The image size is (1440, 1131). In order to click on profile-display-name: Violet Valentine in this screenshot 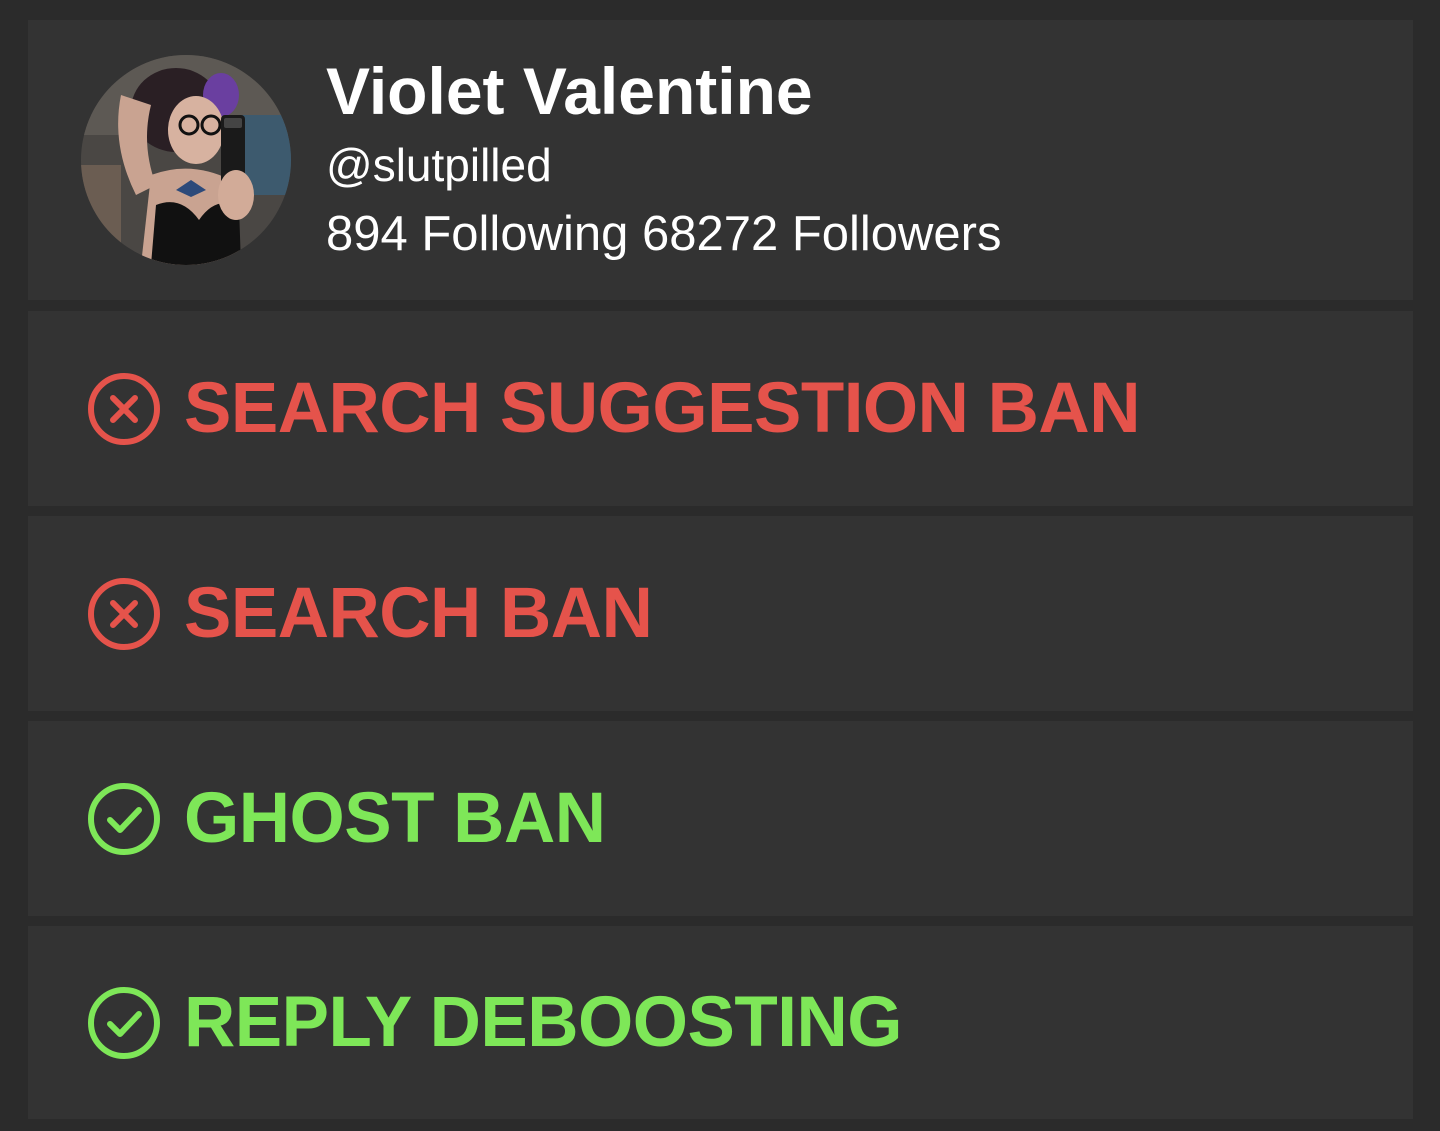, I will do `click(569, 91)`.